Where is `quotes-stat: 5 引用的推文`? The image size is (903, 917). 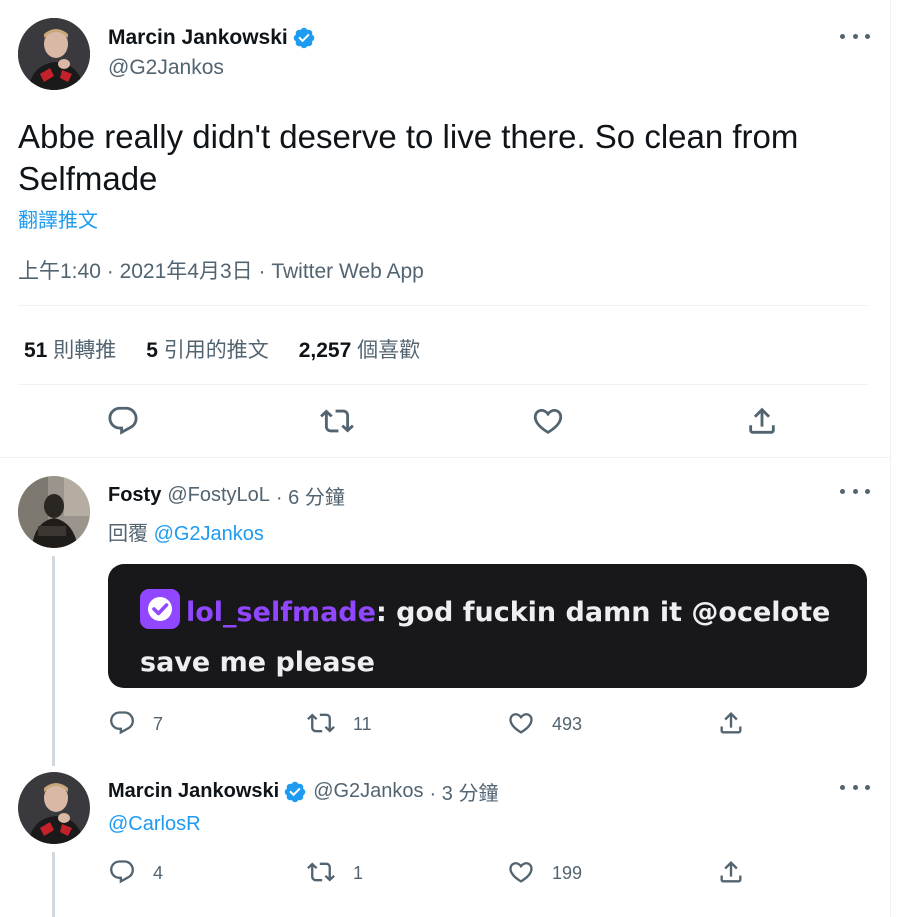 quotes-stat: 5 引用的推文 is located at coordinates (207, 349).